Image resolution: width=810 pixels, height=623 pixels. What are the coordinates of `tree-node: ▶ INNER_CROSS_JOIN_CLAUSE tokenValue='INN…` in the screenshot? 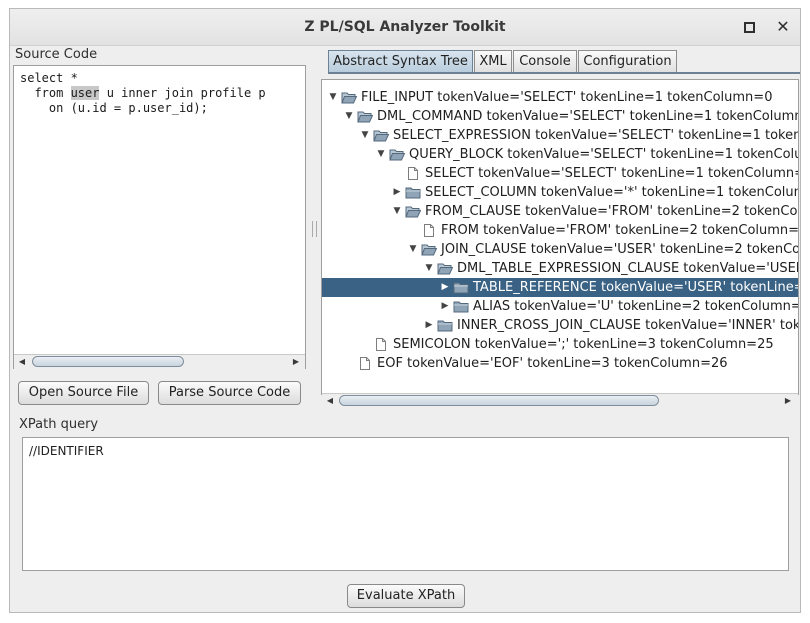 It's located at (560, 325).